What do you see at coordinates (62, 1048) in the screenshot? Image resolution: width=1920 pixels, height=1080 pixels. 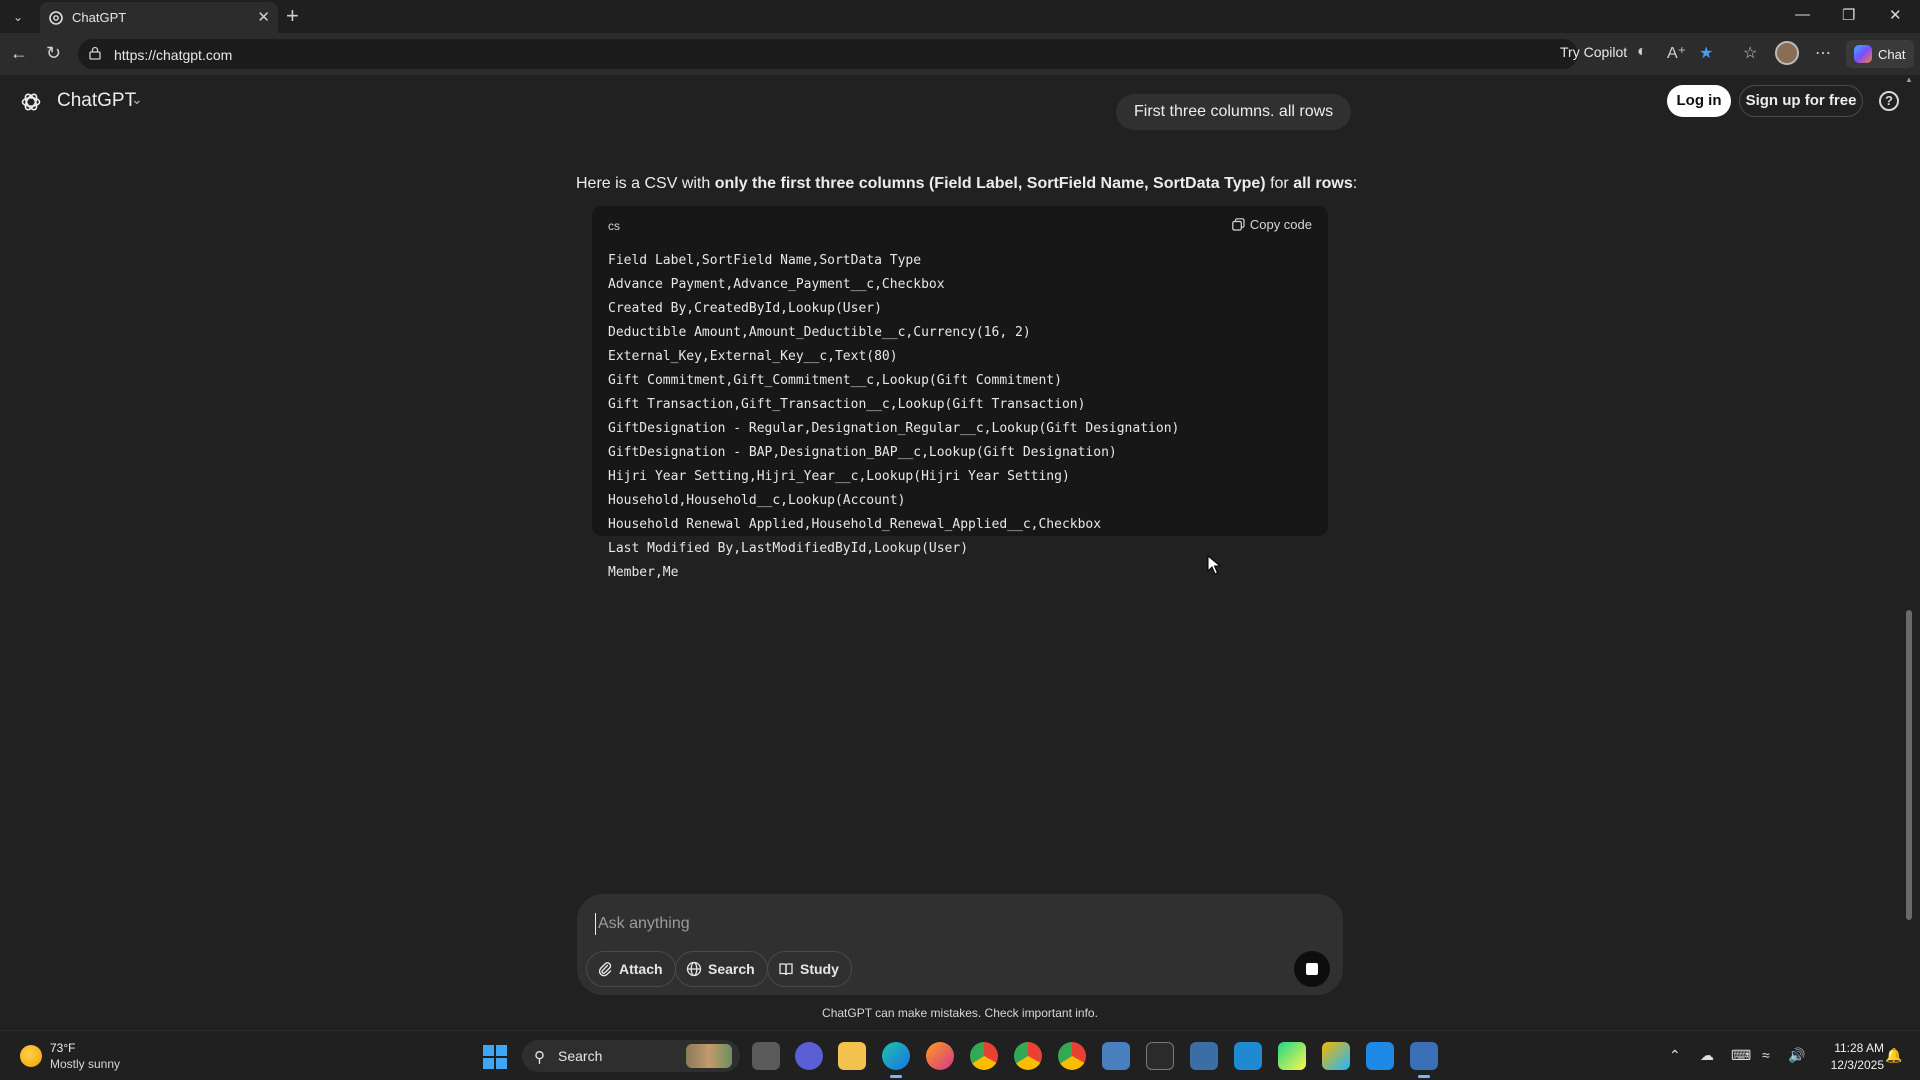 I see `weather-temperature: 73°F` at bounding box center [62, 1048].